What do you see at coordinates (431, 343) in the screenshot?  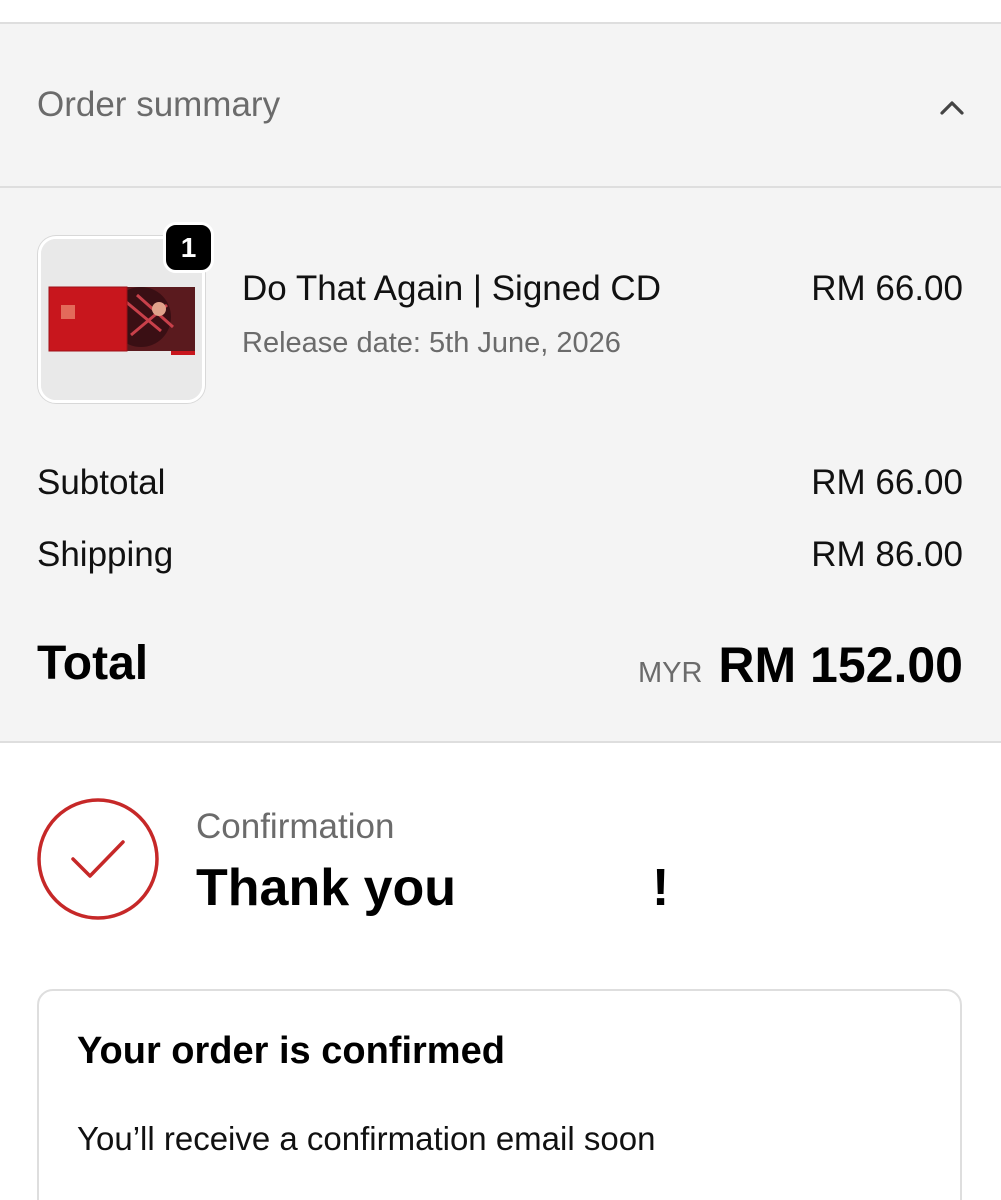 I see `product-release-date: Release date: 5th June, 2026` at bounding box center [431, 343].